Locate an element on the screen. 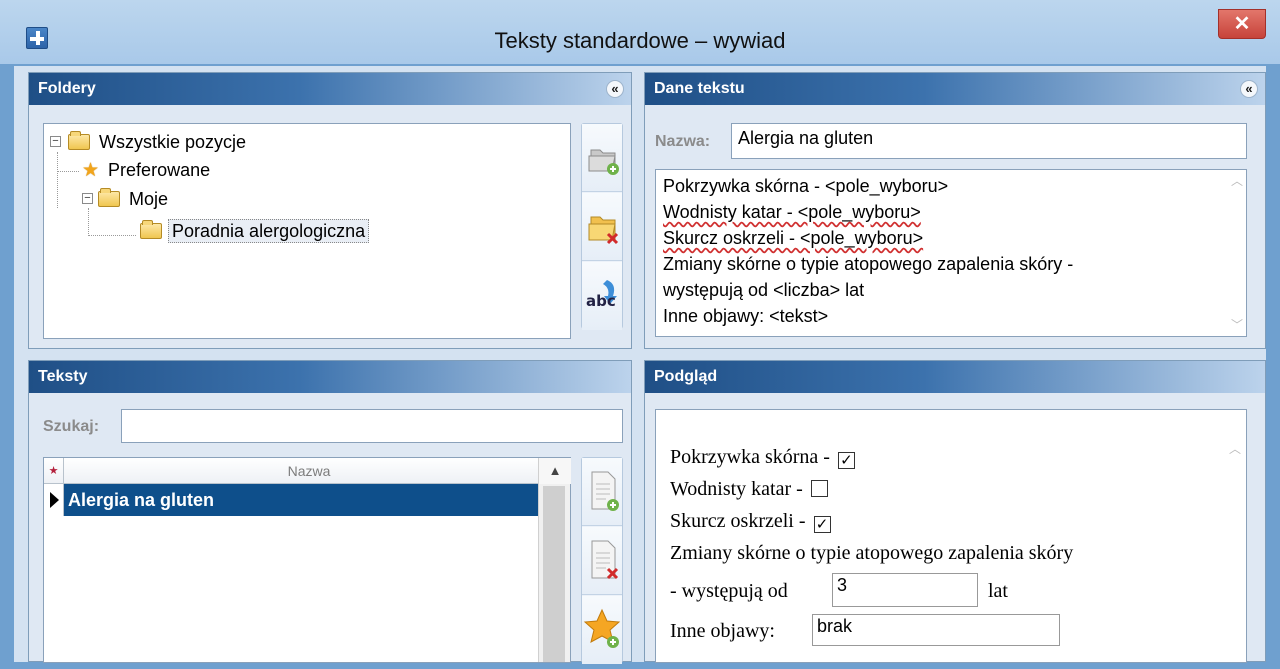 The width and height of the screenshot is (1280, 669). folder-actions-toolbar: abc is located at coordinates (602, 226).